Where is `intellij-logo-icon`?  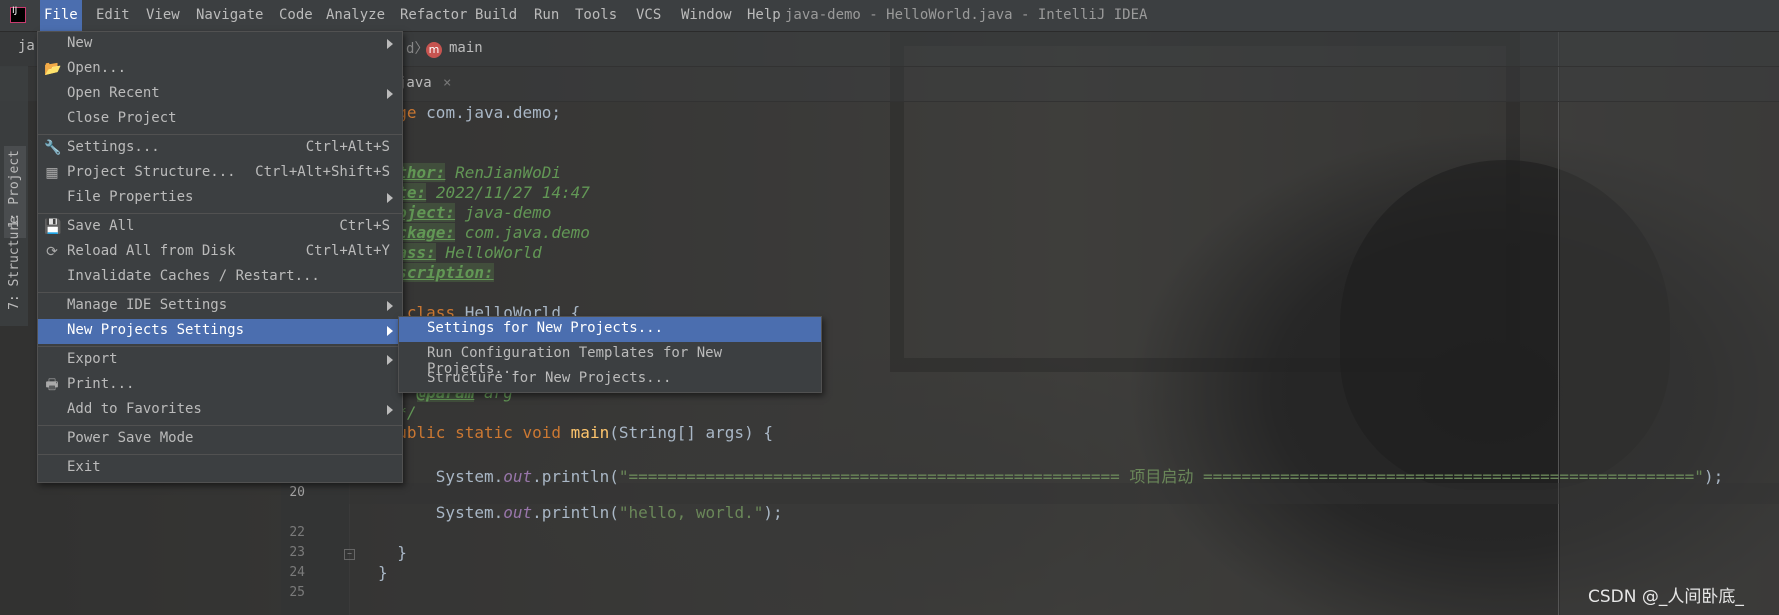
intellij-logo-icon is located at coordinates (18, 14).